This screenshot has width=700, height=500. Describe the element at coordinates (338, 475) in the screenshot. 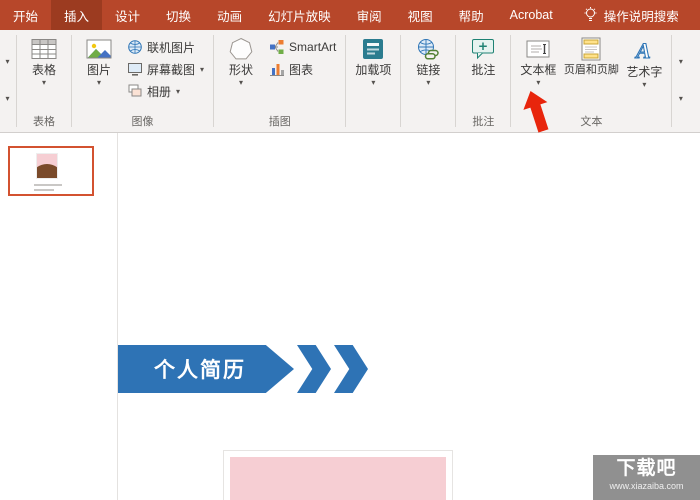

I see `portrait-image` at that location.